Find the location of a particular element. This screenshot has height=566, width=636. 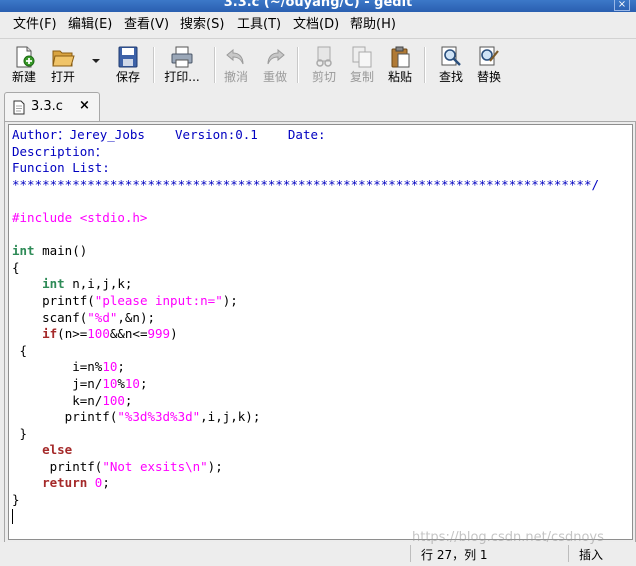

code-token: ; is located at coordinates (143, 383).